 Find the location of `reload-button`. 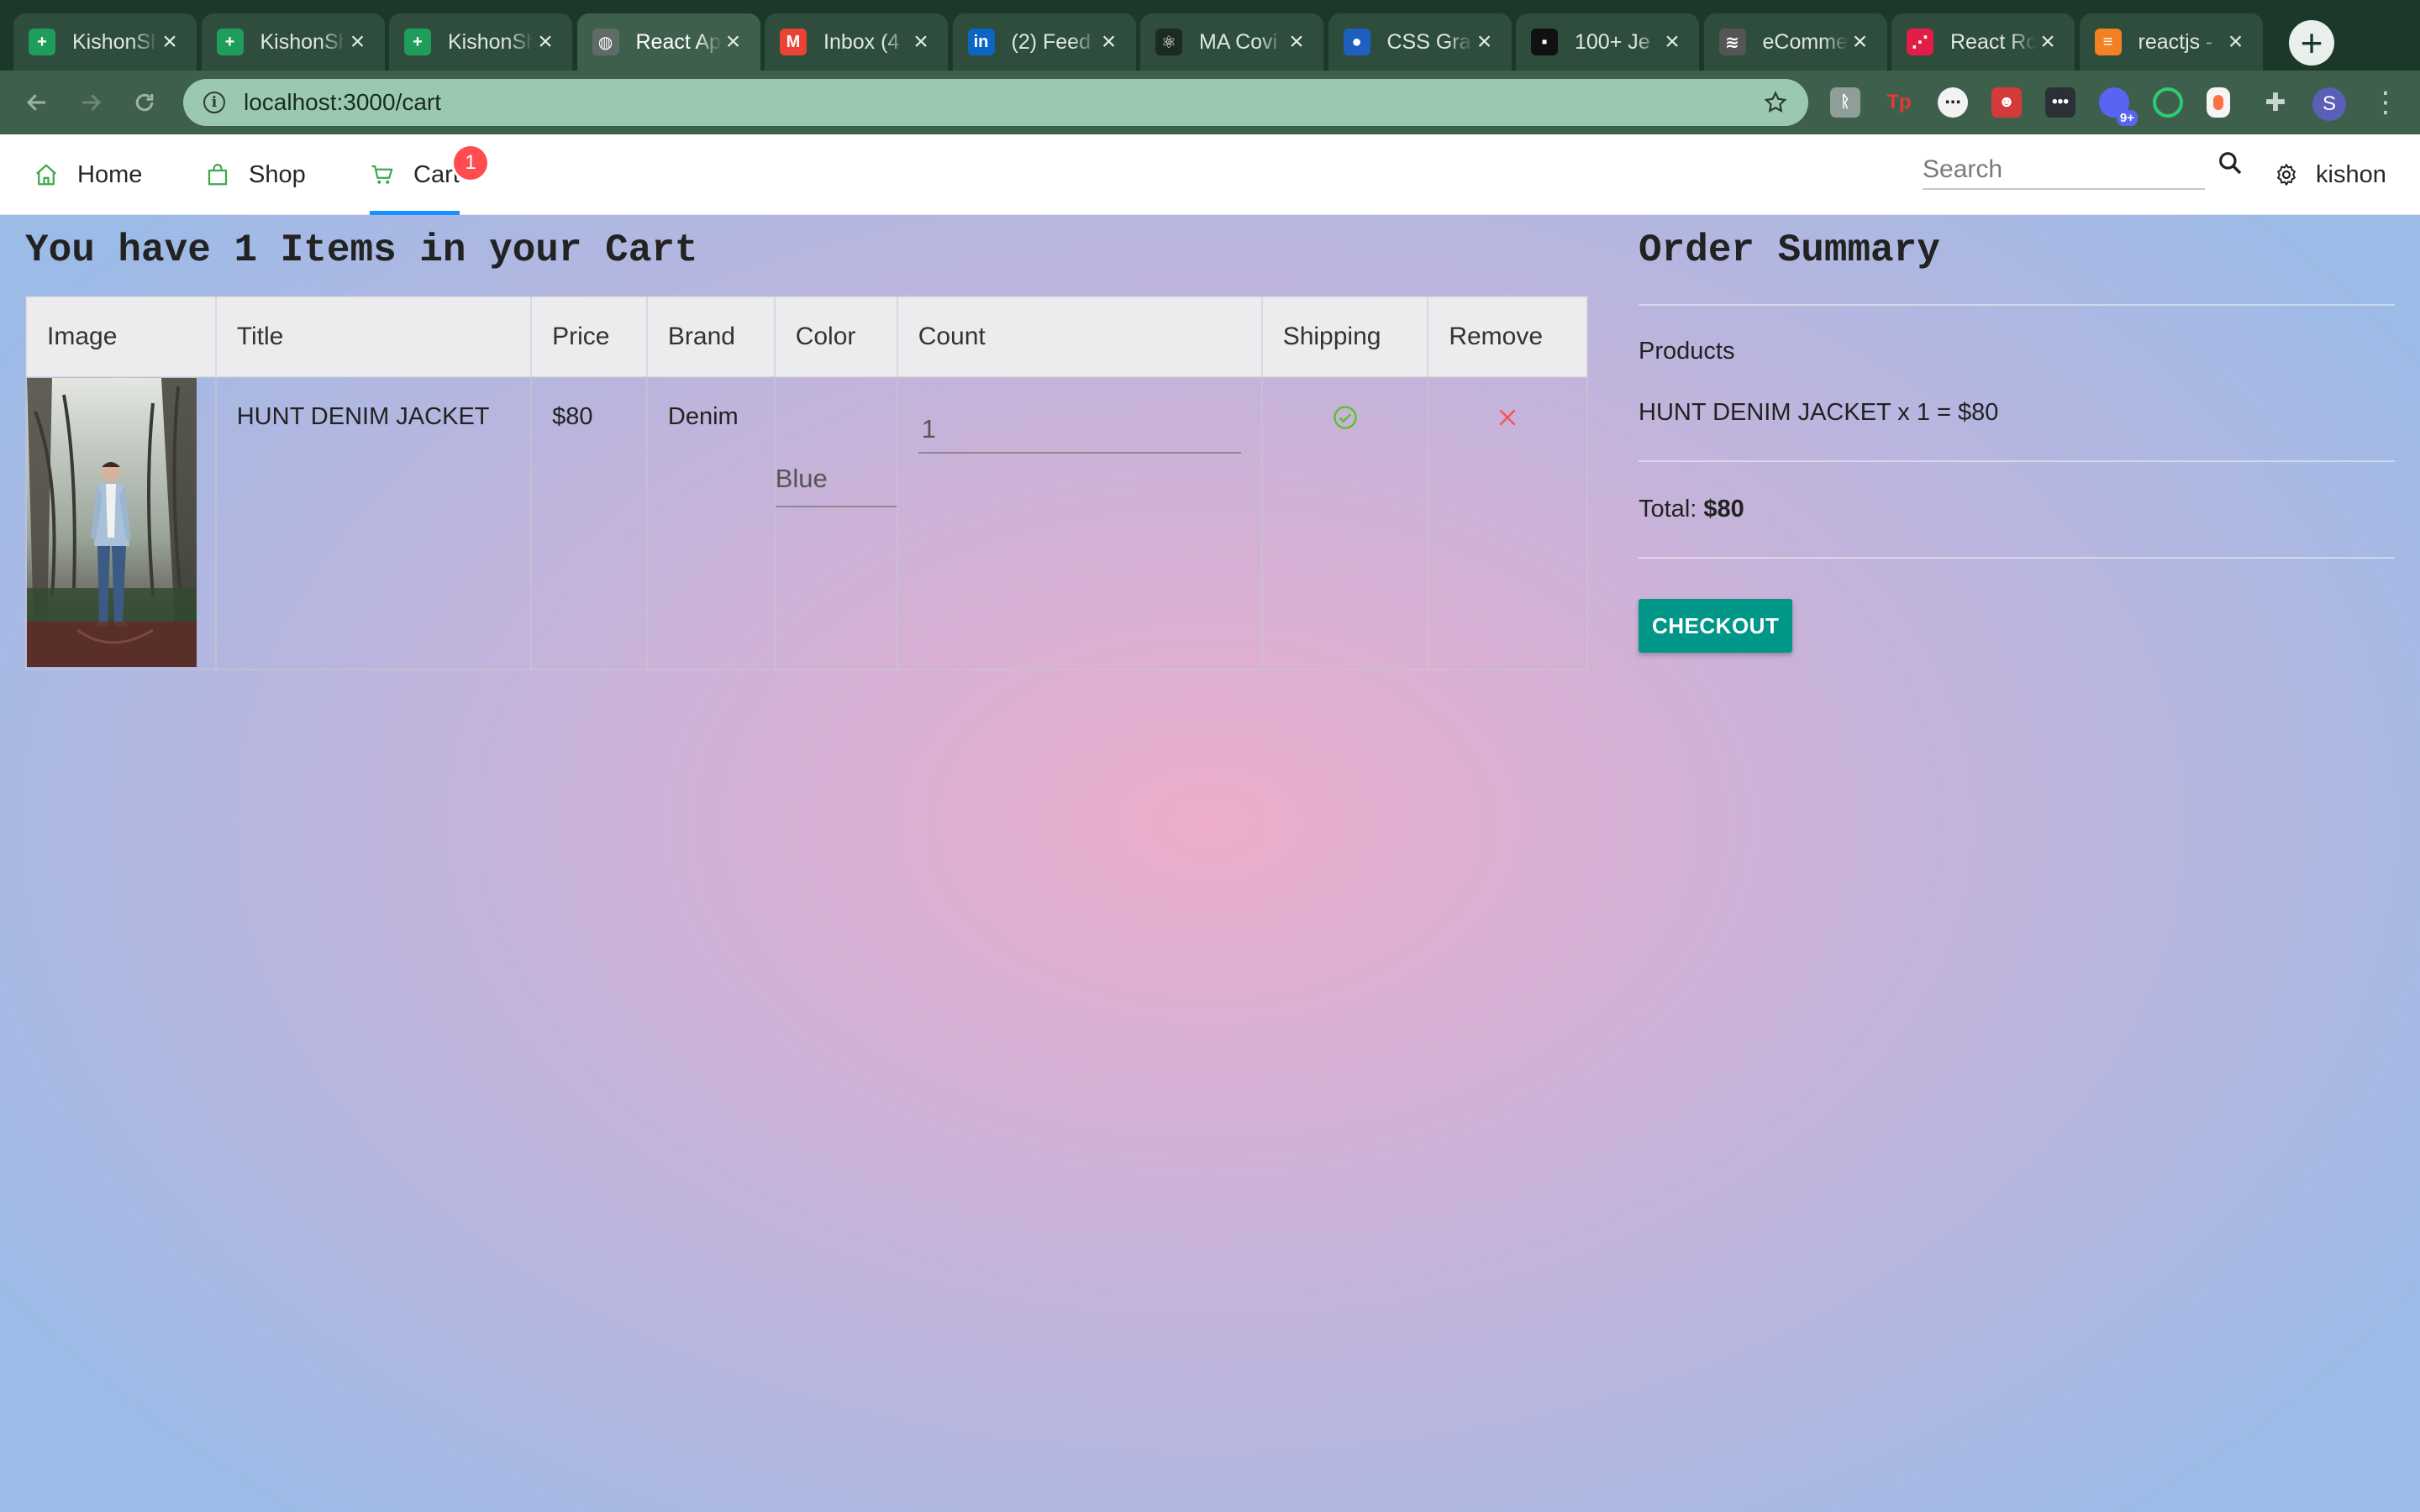

reload-button is located at coordinates (144, 102).